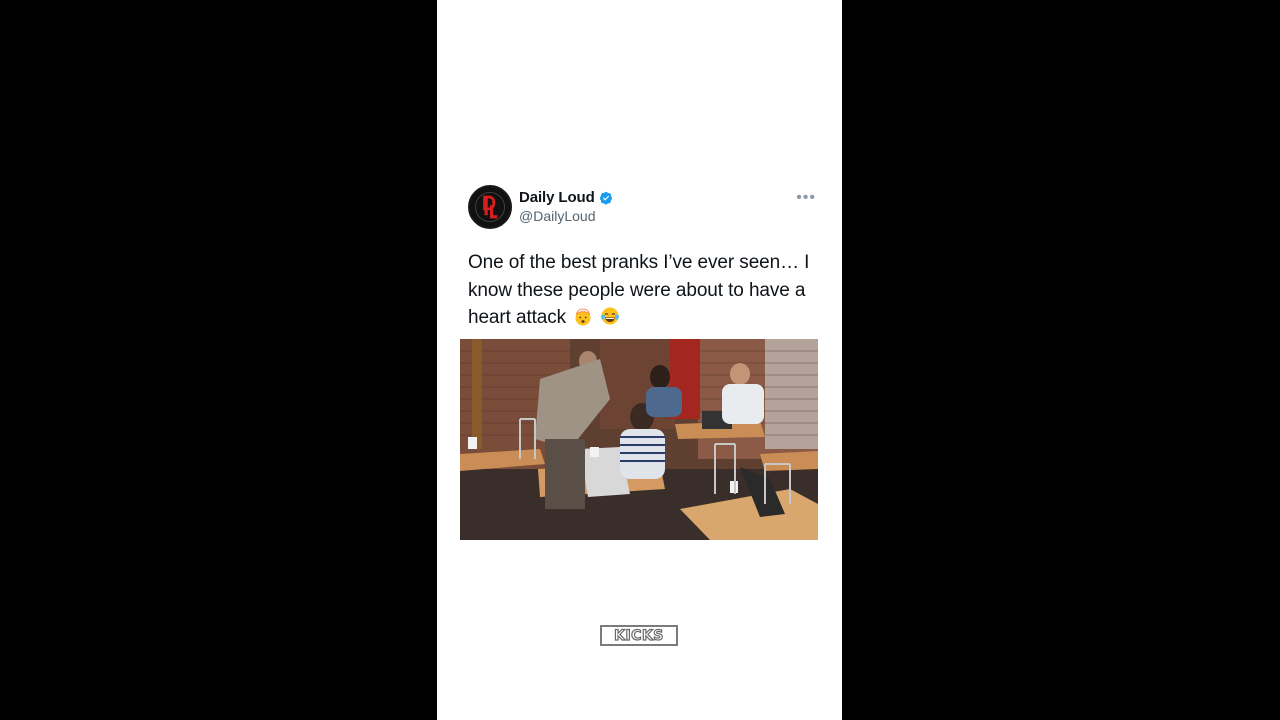  I want to click on kicks-watermark: KICKS, so click(639, 635).